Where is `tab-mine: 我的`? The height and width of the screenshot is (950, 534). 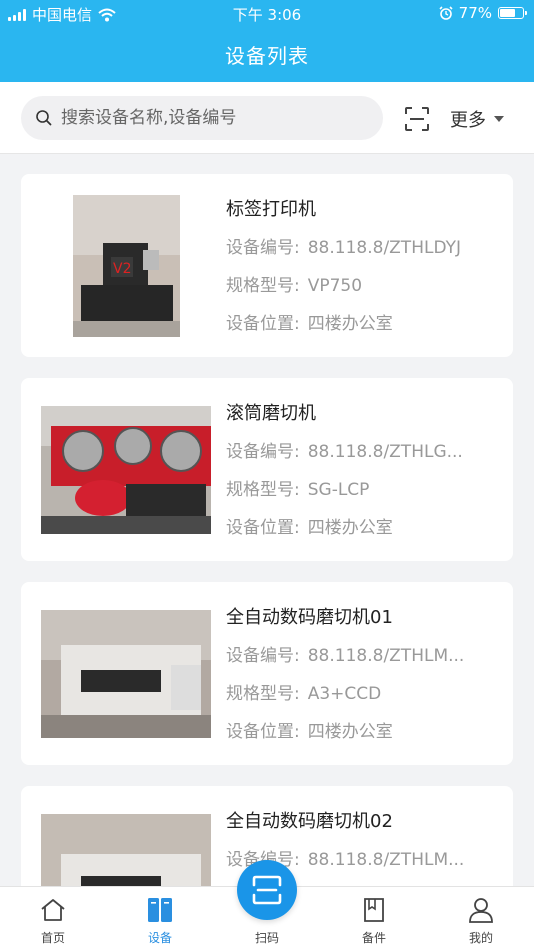
tab-mine: 我的 is located at coordinates (481, 918).